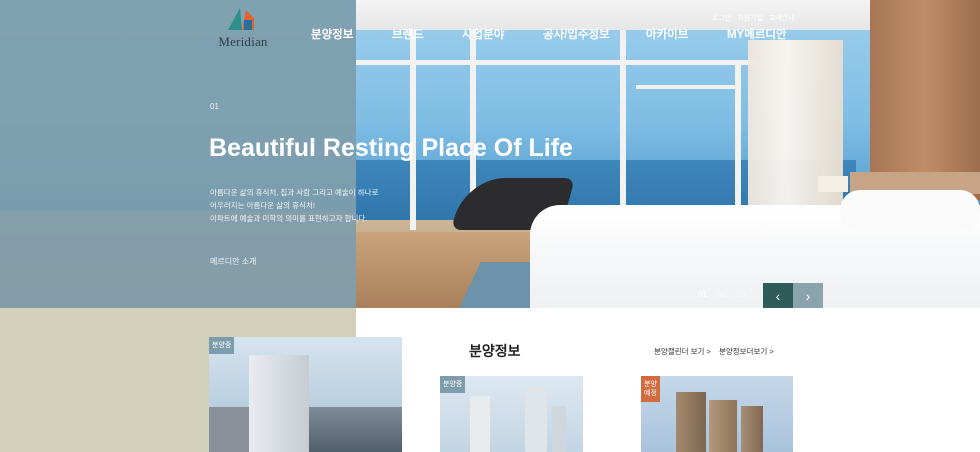  Describe the element at coordinates (214, 106) in the screenshot. I see `slide-number: 01` at that location.